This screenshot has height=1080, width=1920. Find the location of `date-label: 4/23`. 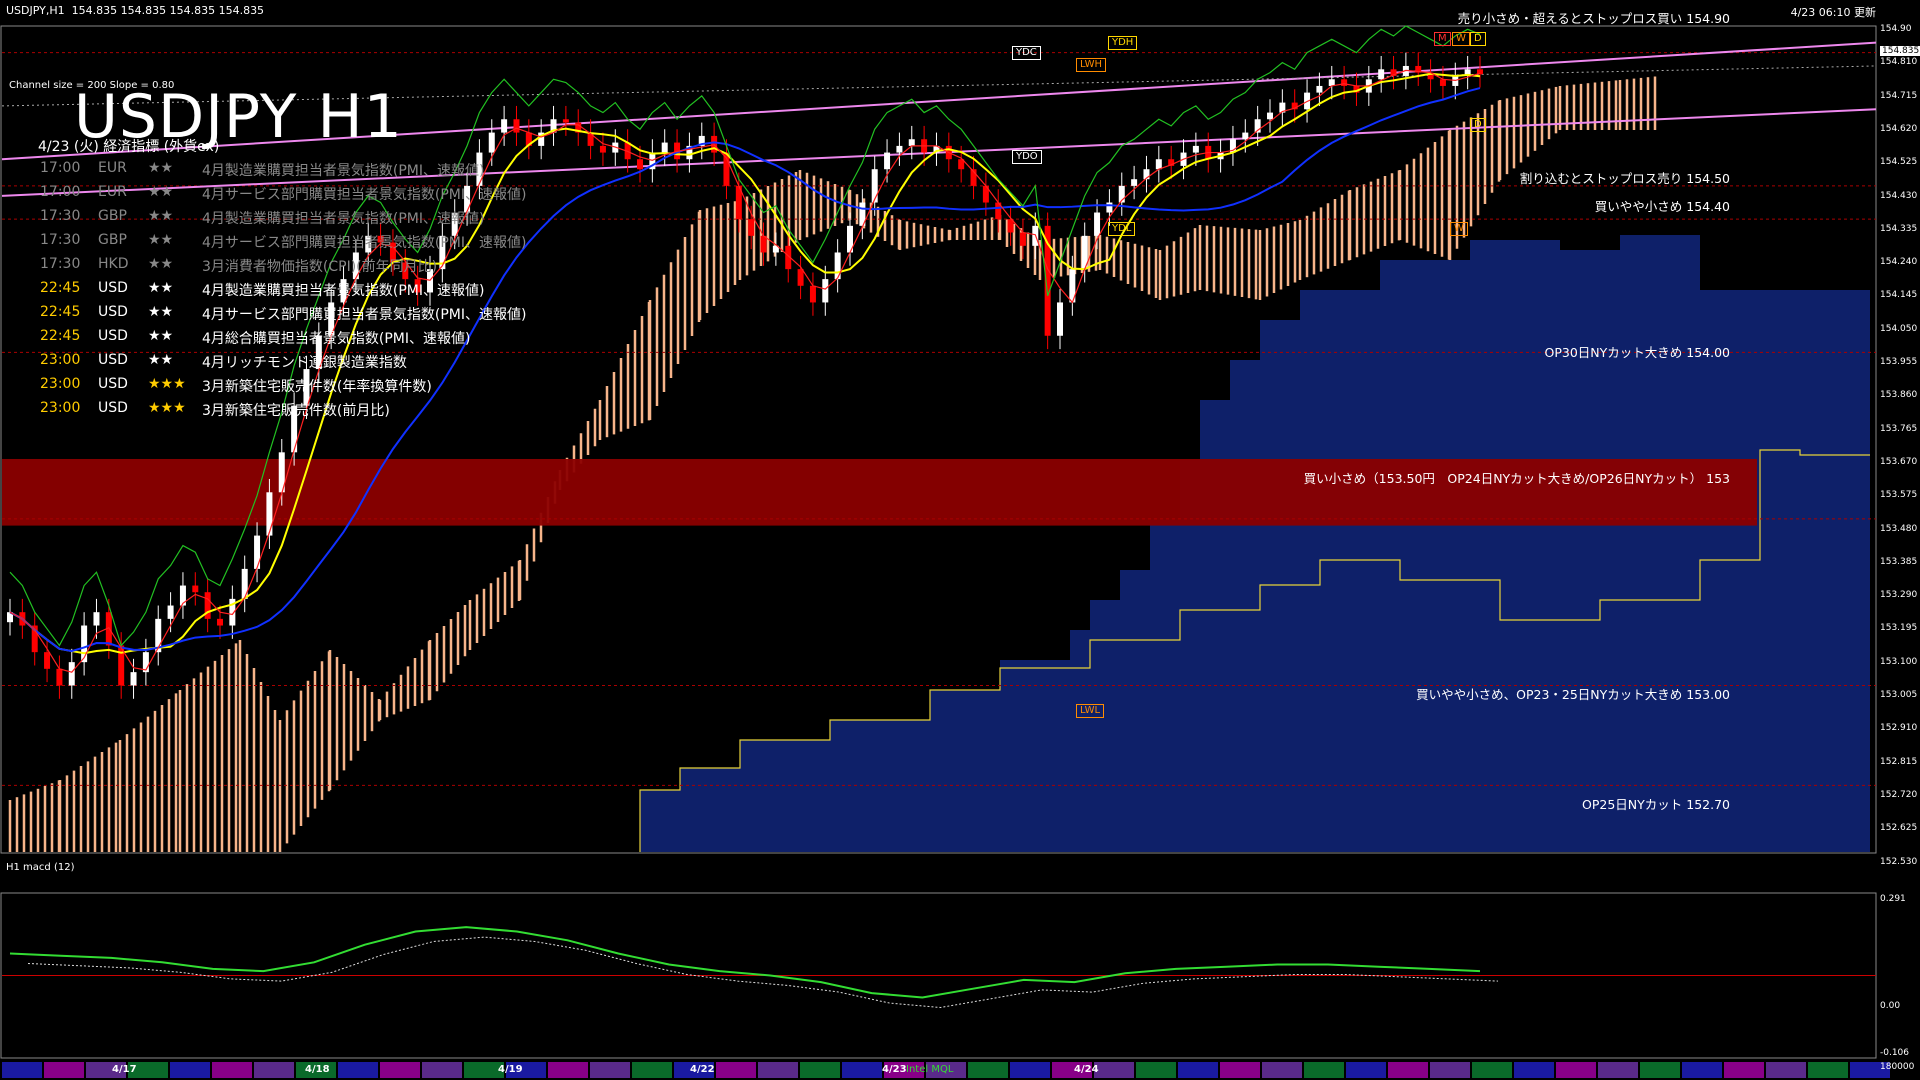

date-label: 4/23 is located at coordinates (894, 1069).